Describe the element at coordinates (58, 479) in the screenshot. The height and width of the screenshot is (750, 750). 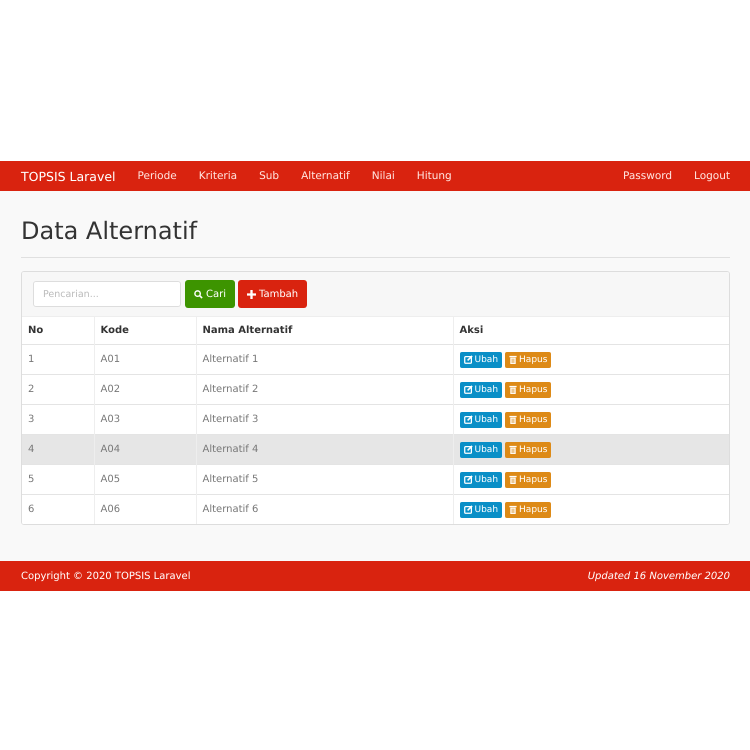
I see `table-cell: 5` at that location.